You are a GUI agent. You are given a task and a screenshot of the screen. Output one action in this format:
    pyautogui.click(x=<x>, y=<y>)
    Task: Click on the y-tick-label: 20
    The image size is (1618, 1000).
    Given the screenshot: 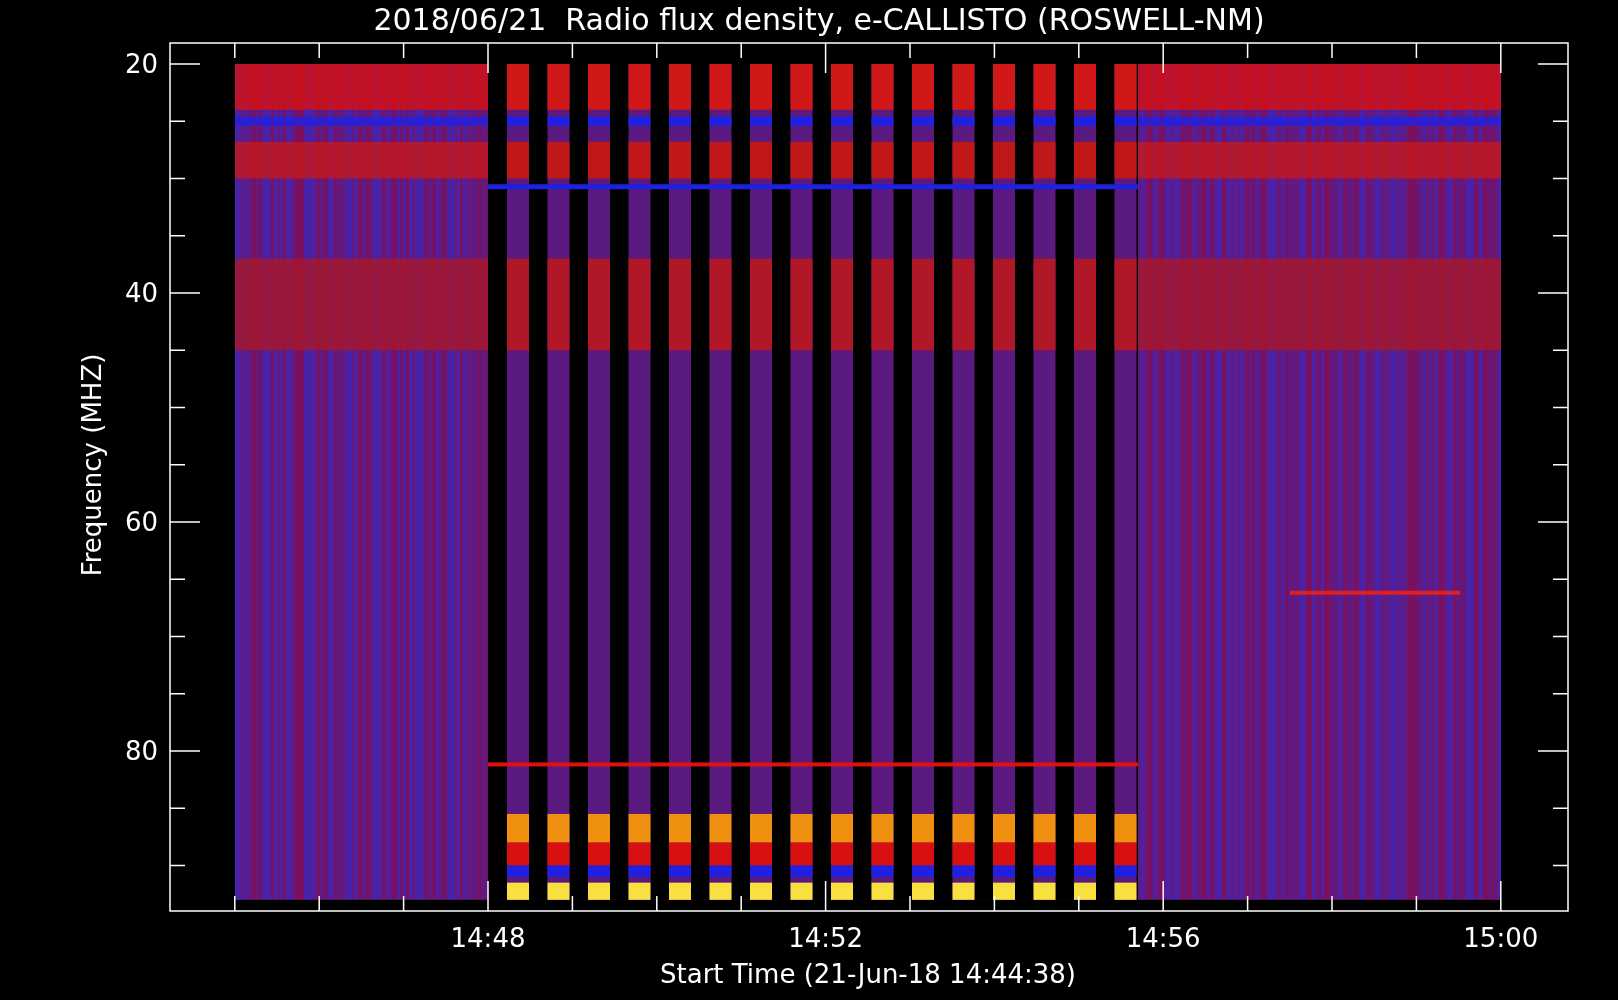 What is the action you would take?
    pyautogui.click(x=141, y=64)
    